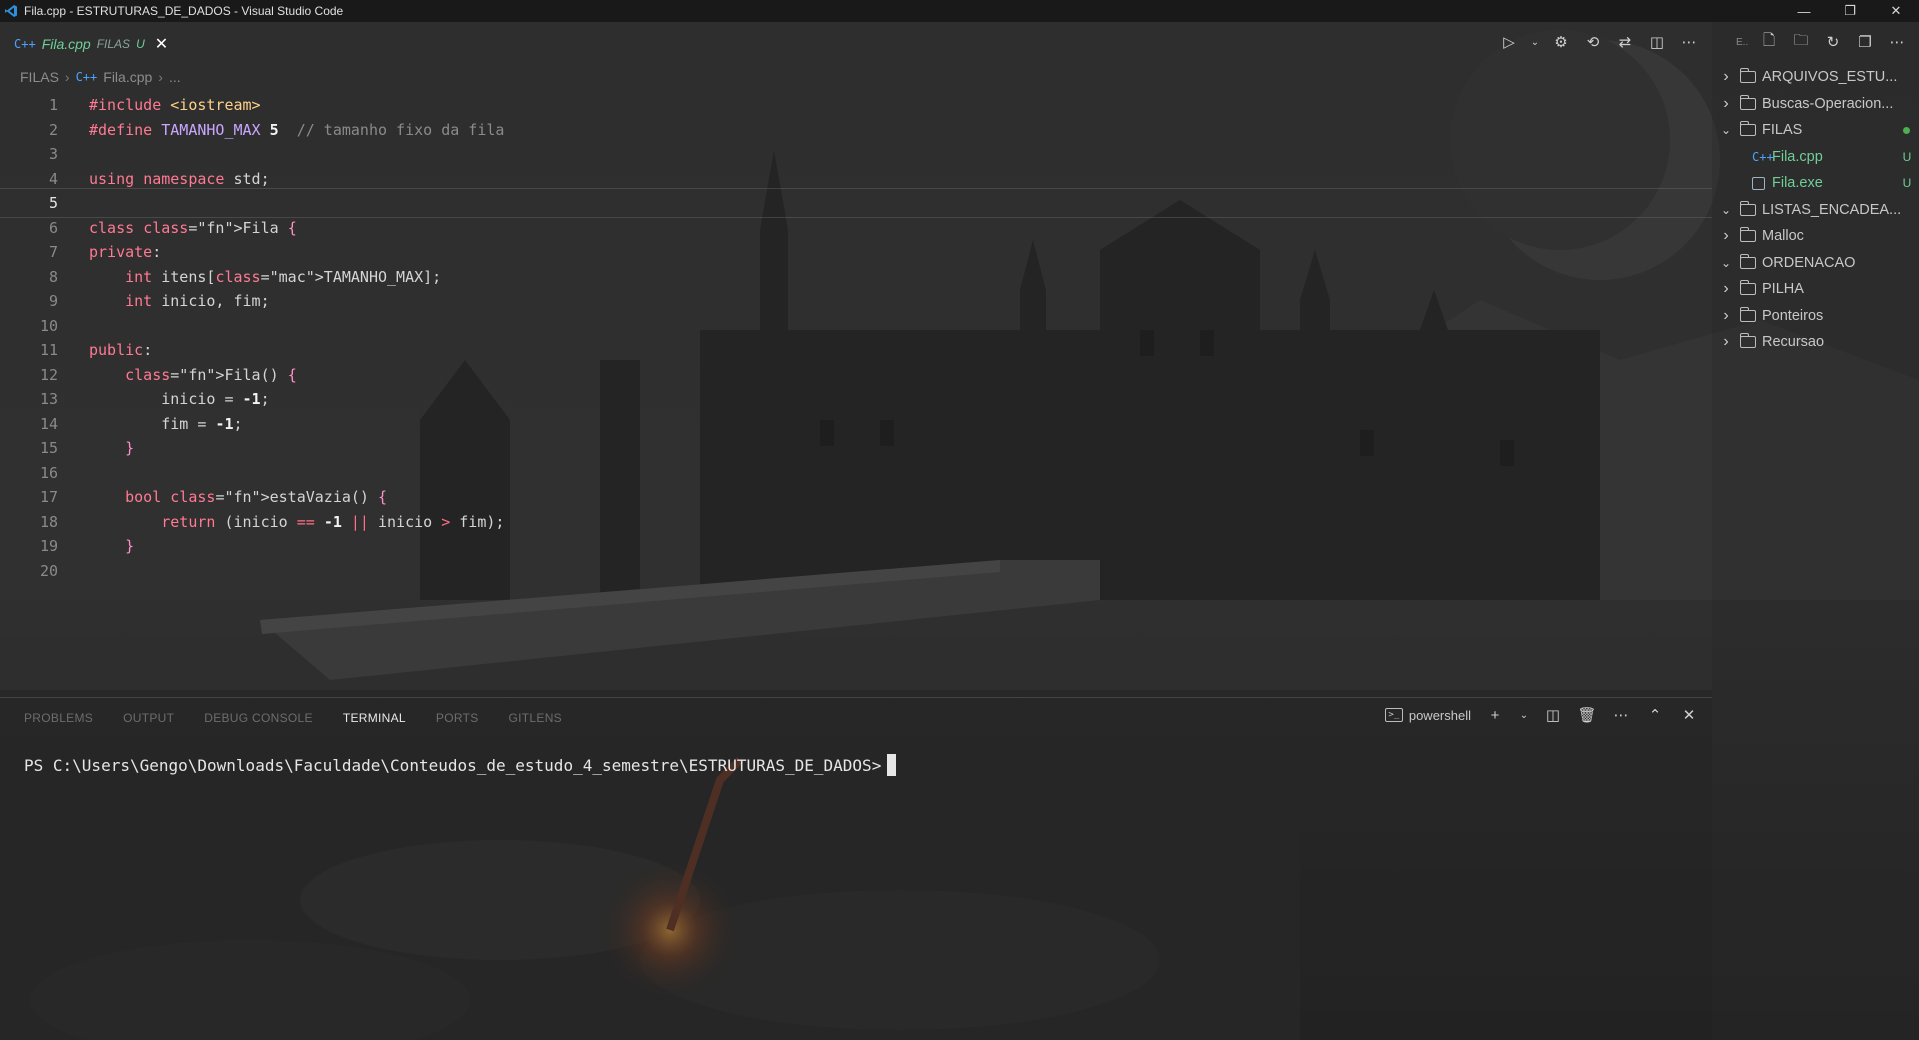 The image size is (1919, 1040). I want to click on shell-name: powershell, so click(1439, 715).